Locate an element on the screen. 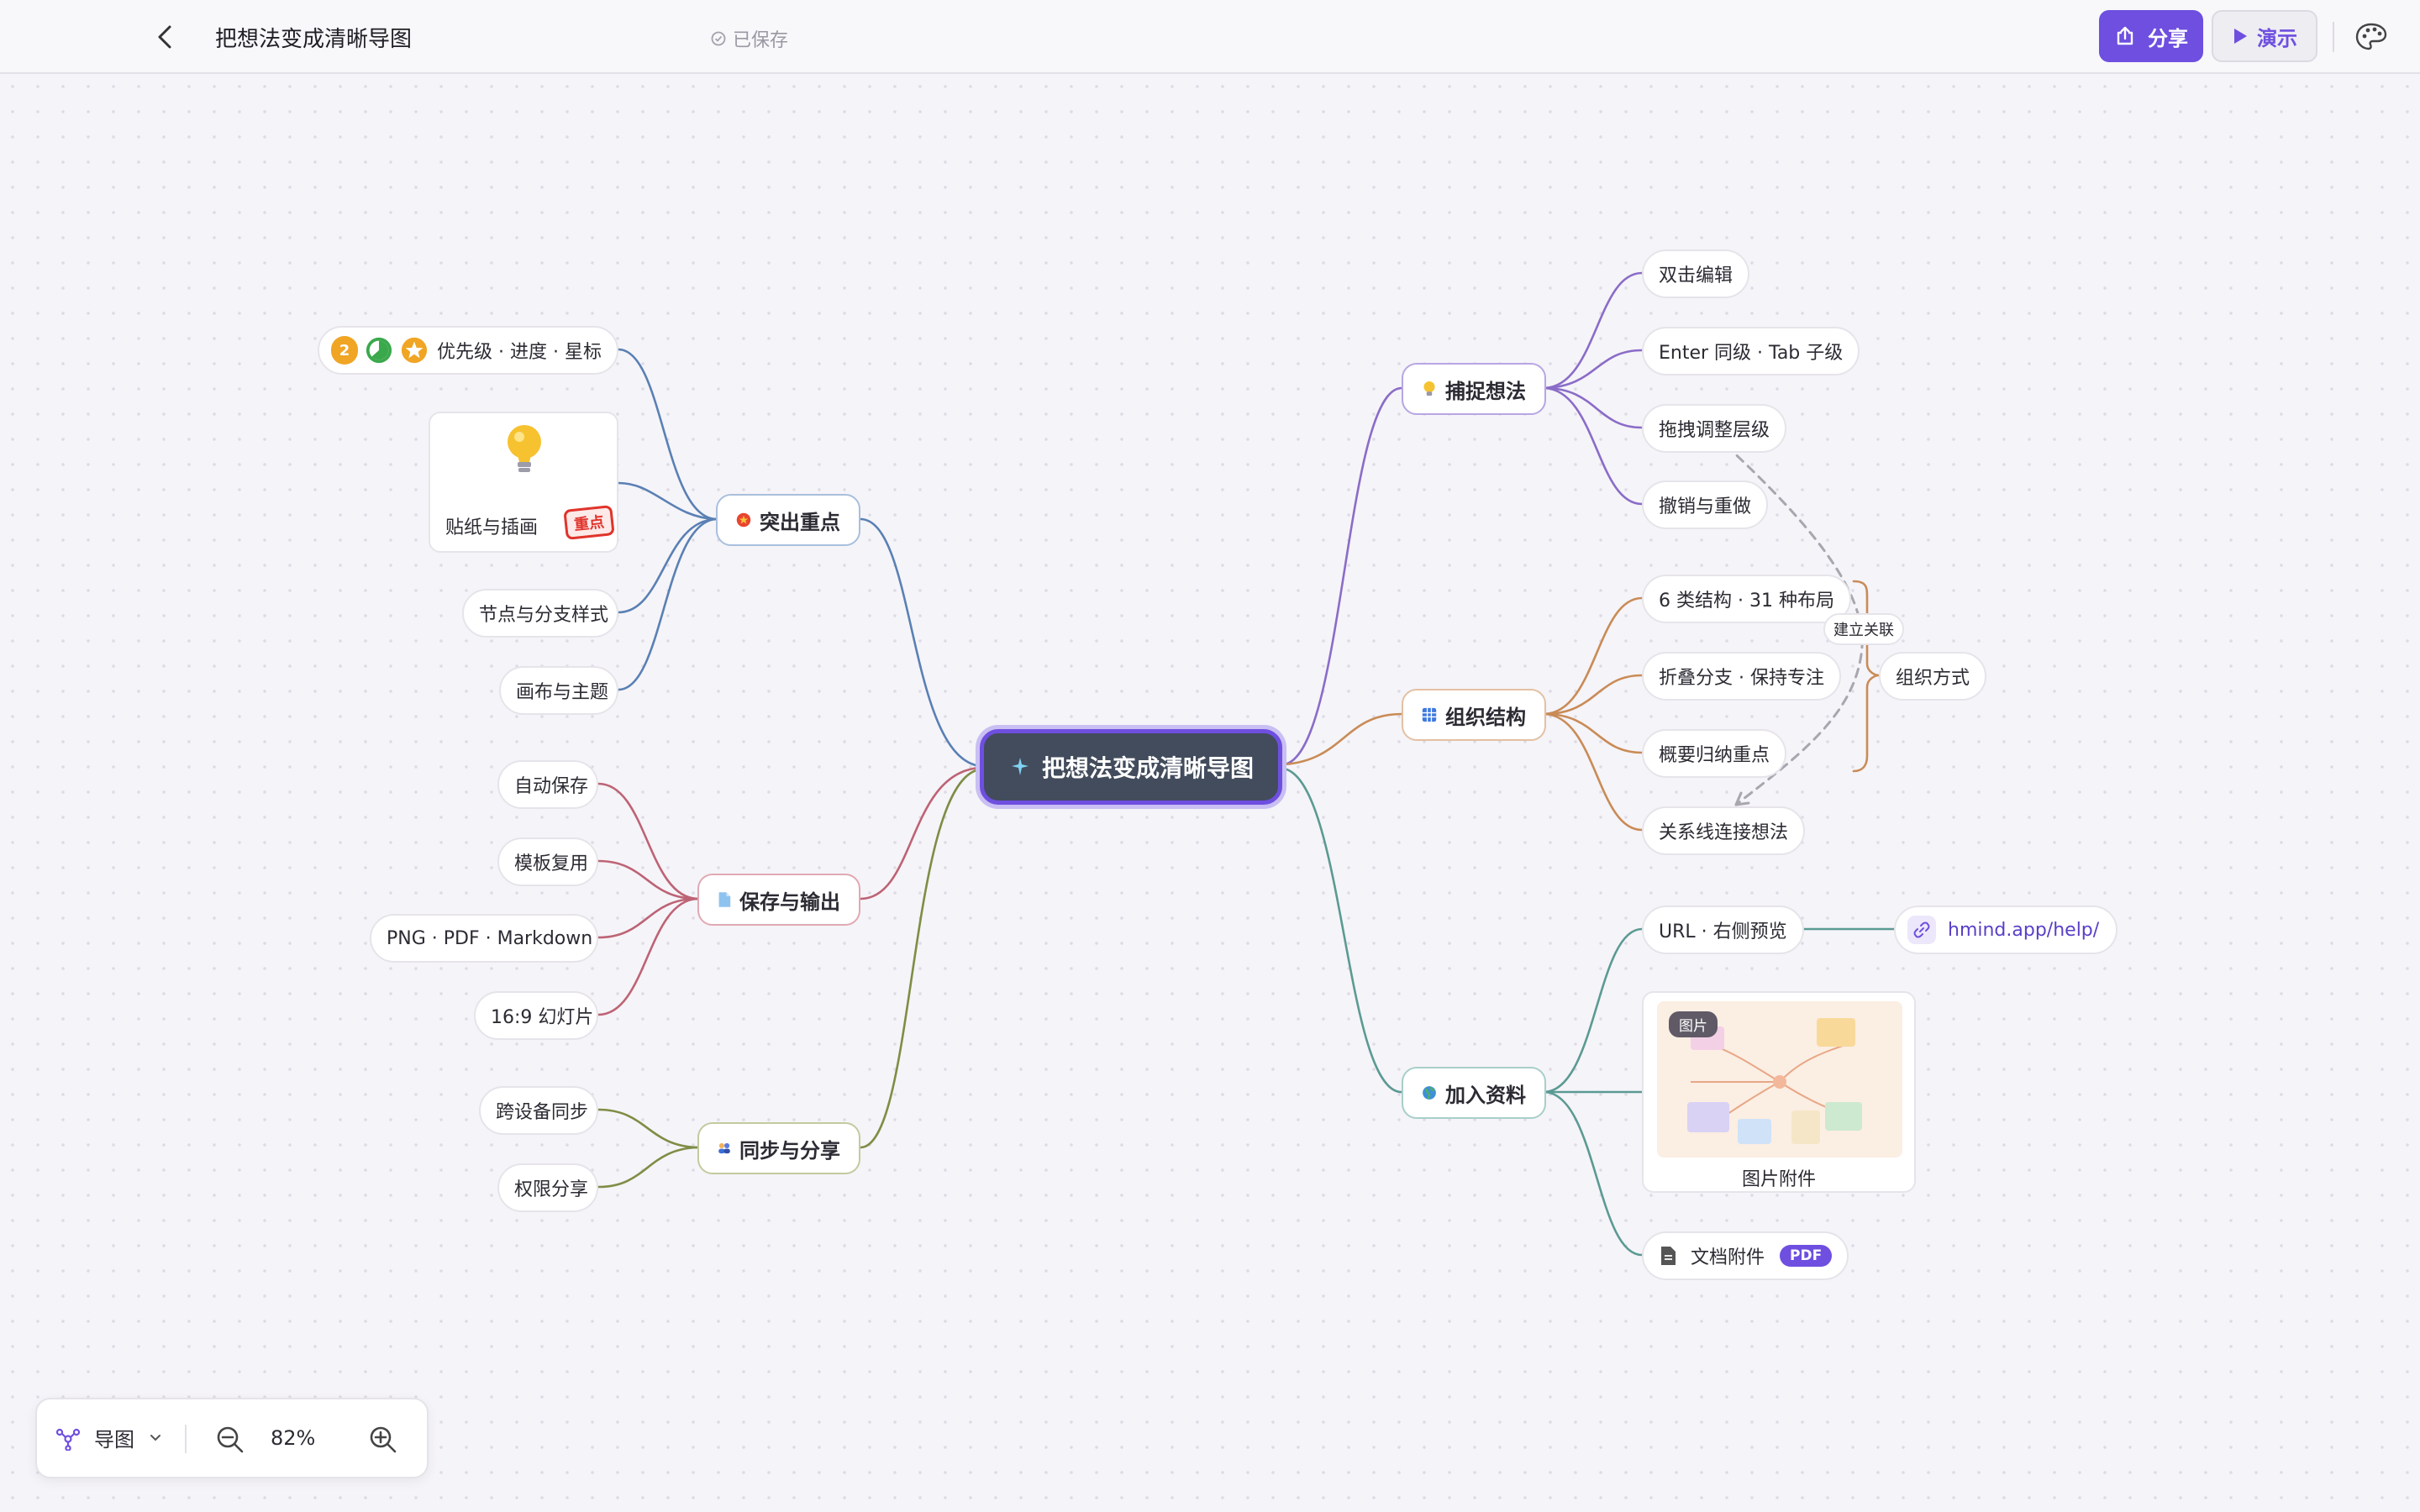  saved-status-text: 已保存 is located at coordinates (761, 40).